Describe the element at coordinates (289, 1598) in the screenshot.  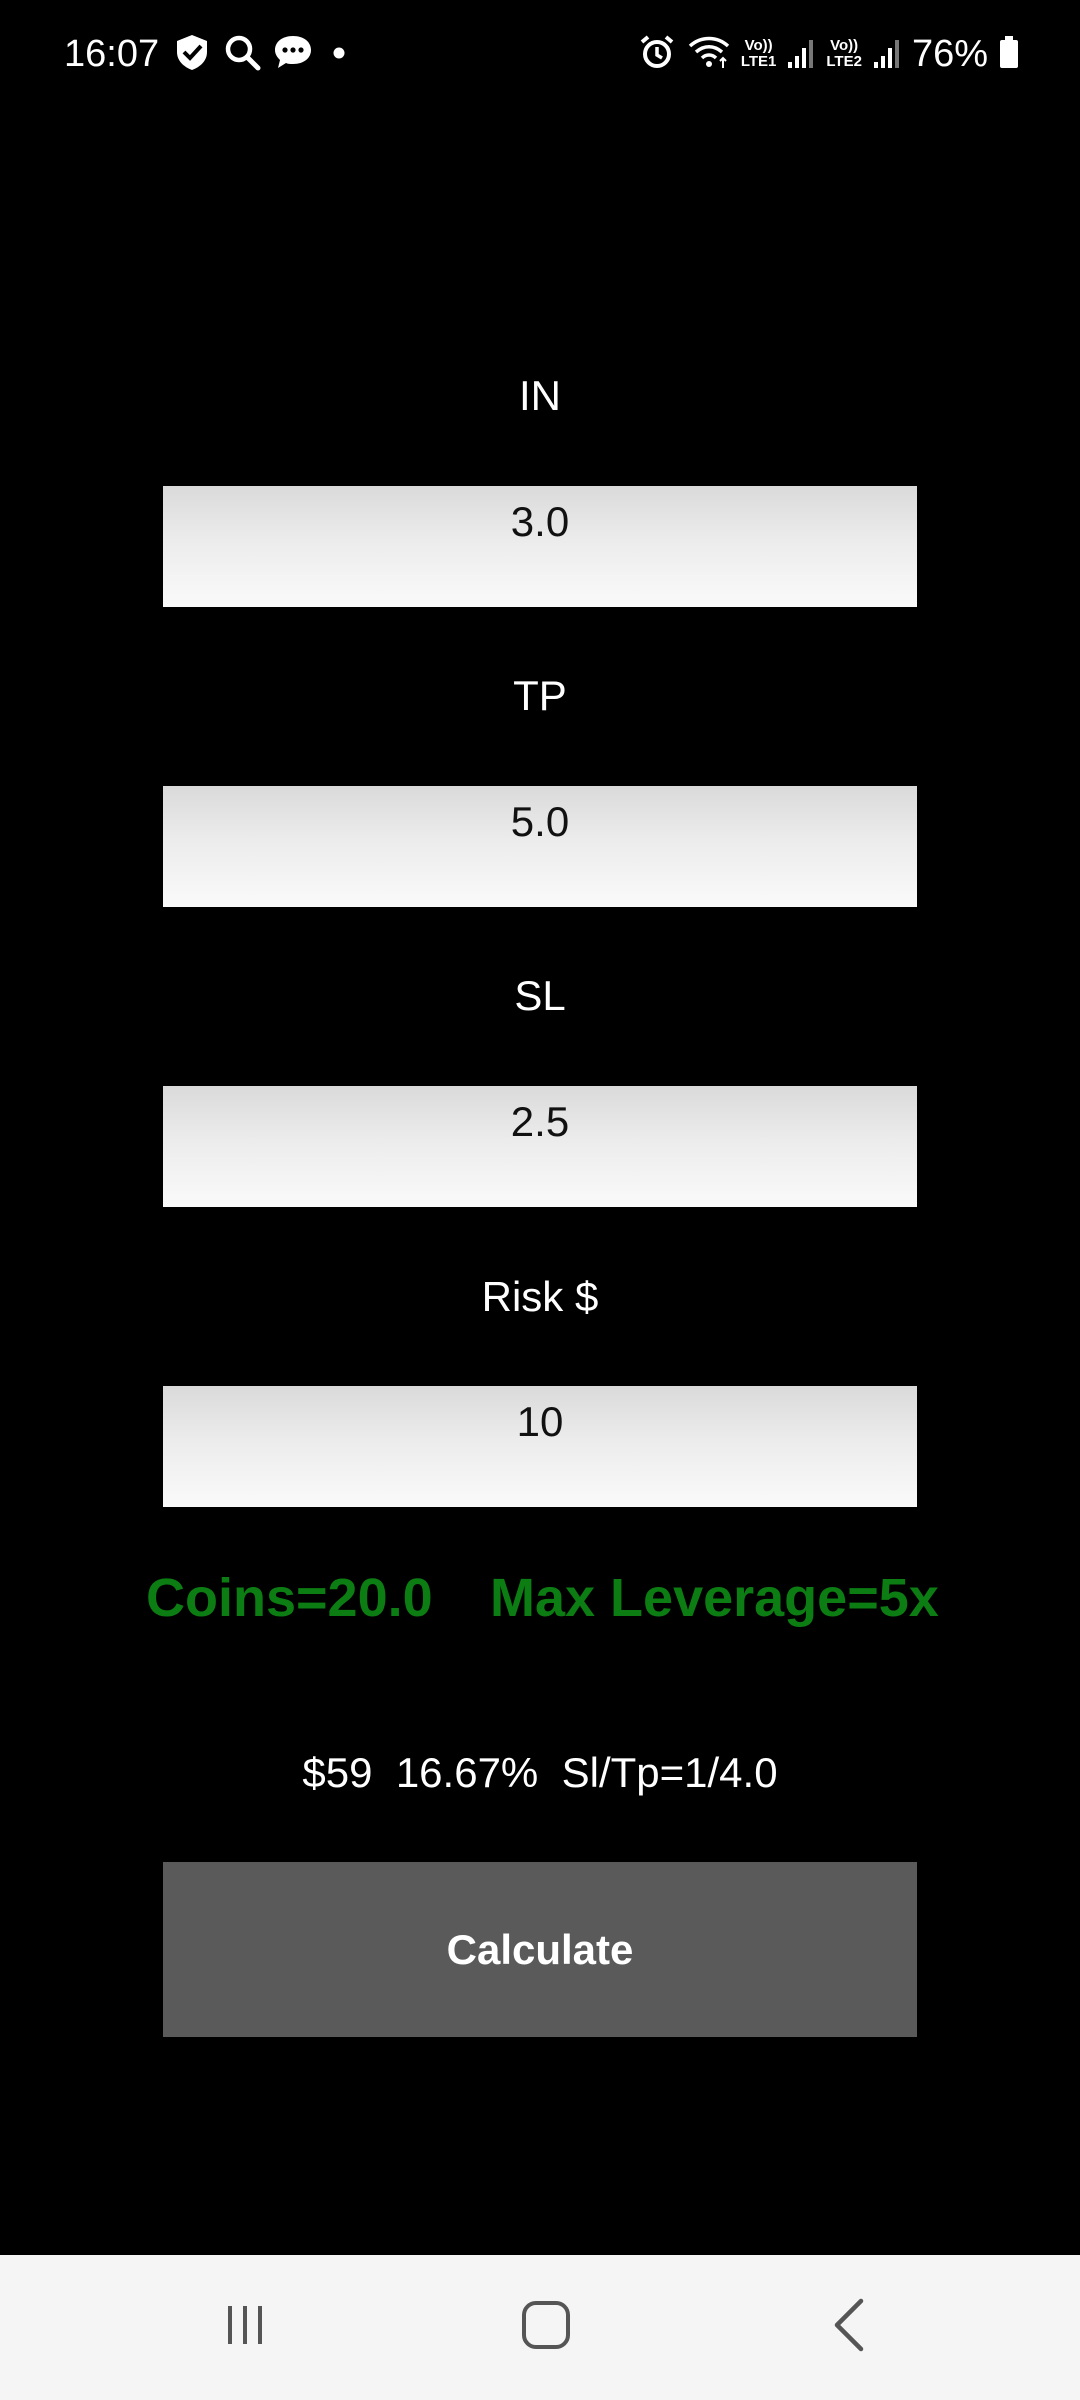
I see `coins-result: Coins=20.0` at that location.